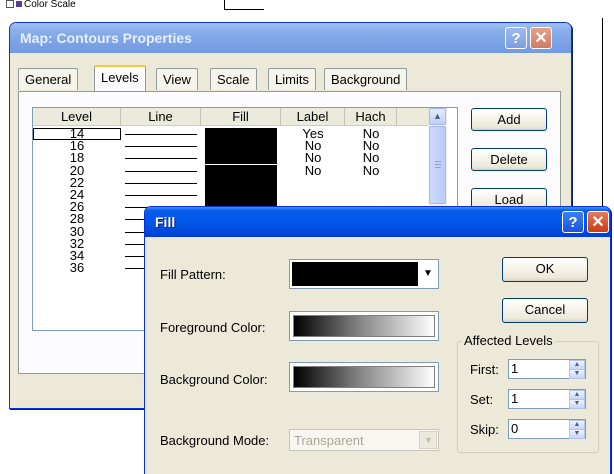 The width and height of the screenshot is (614, 474). What do you see at coordinates (213, 327) in the screenshot?
I see `foreground-color-label: Foreground Color:` at bounding box center [213, 327].